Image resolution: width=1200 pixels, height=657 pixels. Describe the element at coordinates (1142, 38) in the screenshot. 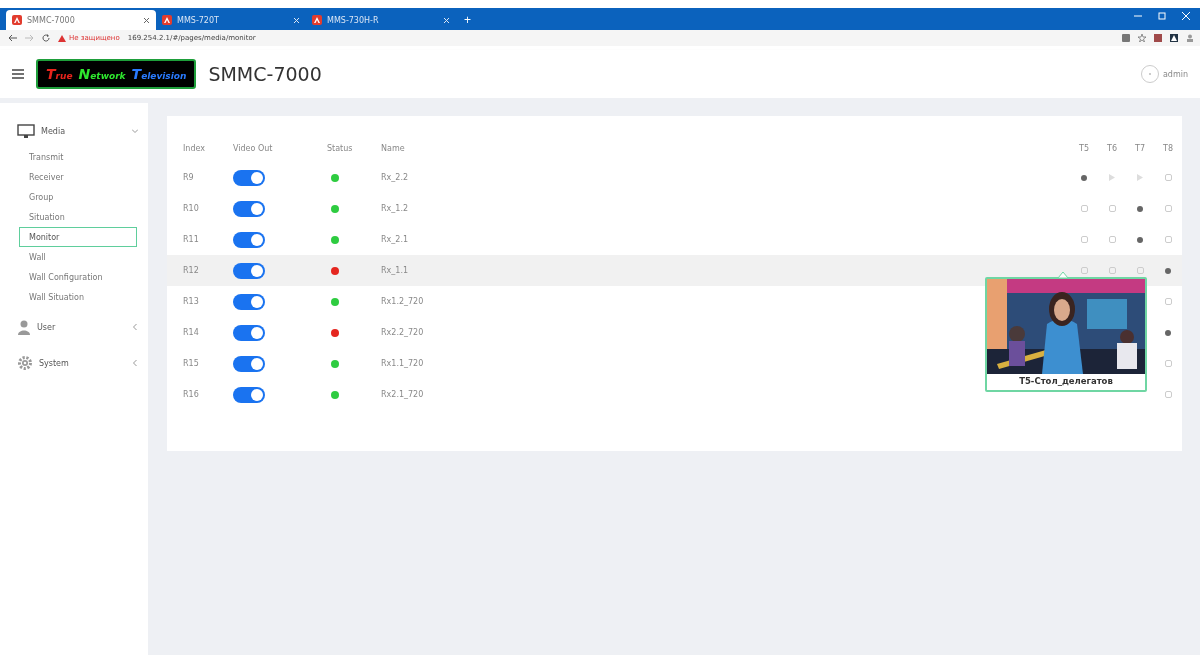

I see `star-icon` at that location.